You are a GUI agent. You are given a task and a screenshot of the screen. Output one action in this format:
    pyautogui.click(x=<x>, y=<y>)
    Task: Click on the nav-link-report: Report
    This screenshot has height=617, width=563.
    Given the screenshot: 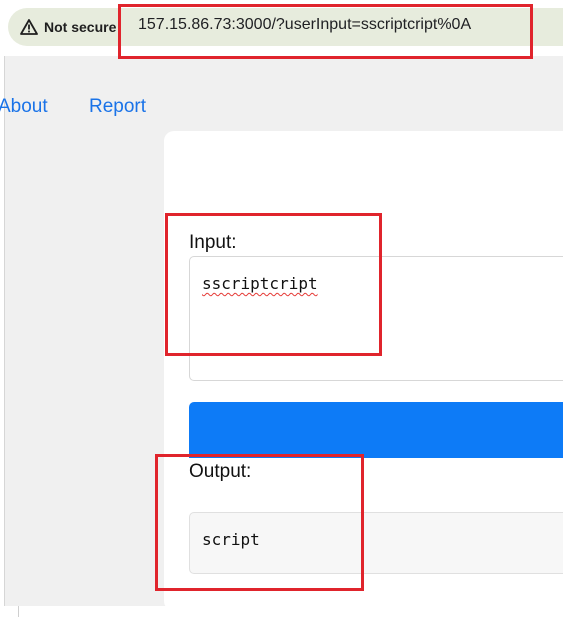 What is the action you would take?
    pyautogui.click(x=117, y=107)
    